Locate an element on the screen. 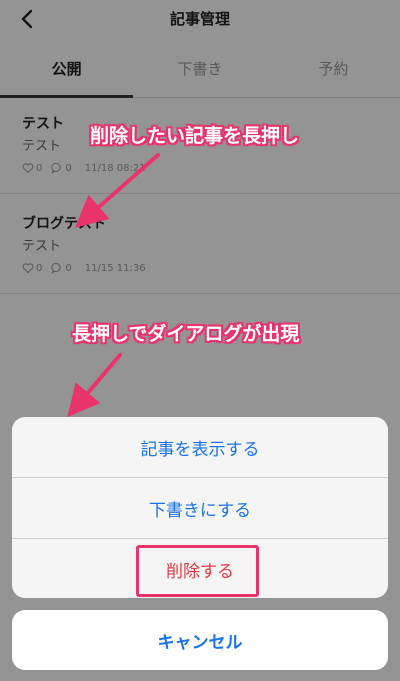 Image resolution: width=400 pixels, height=681 pixels. move-to-draft-button: 下書きにする is located at coordinates (200, 508).